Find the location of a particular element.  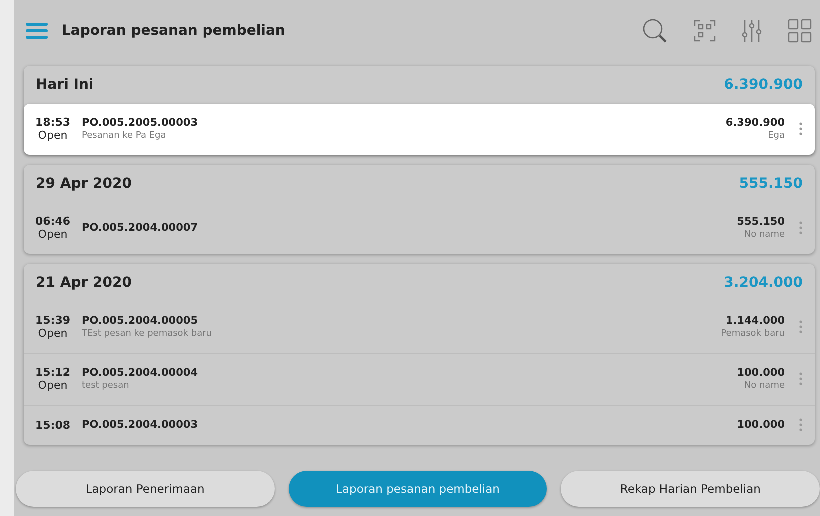

group-total: 3.204.000 is located at coordinates (763, 283).